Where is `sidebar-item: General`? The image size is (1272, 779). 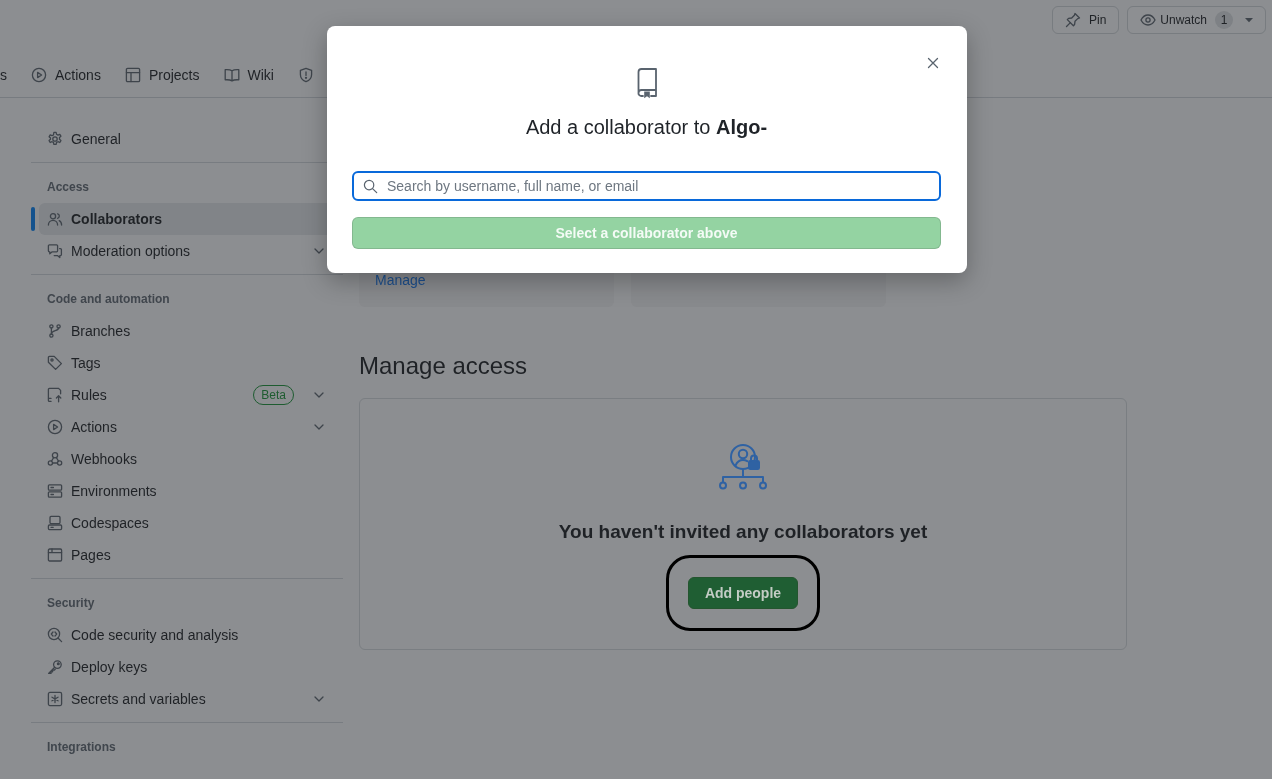 sidebar-item: General is located at coordinates (187, 139).